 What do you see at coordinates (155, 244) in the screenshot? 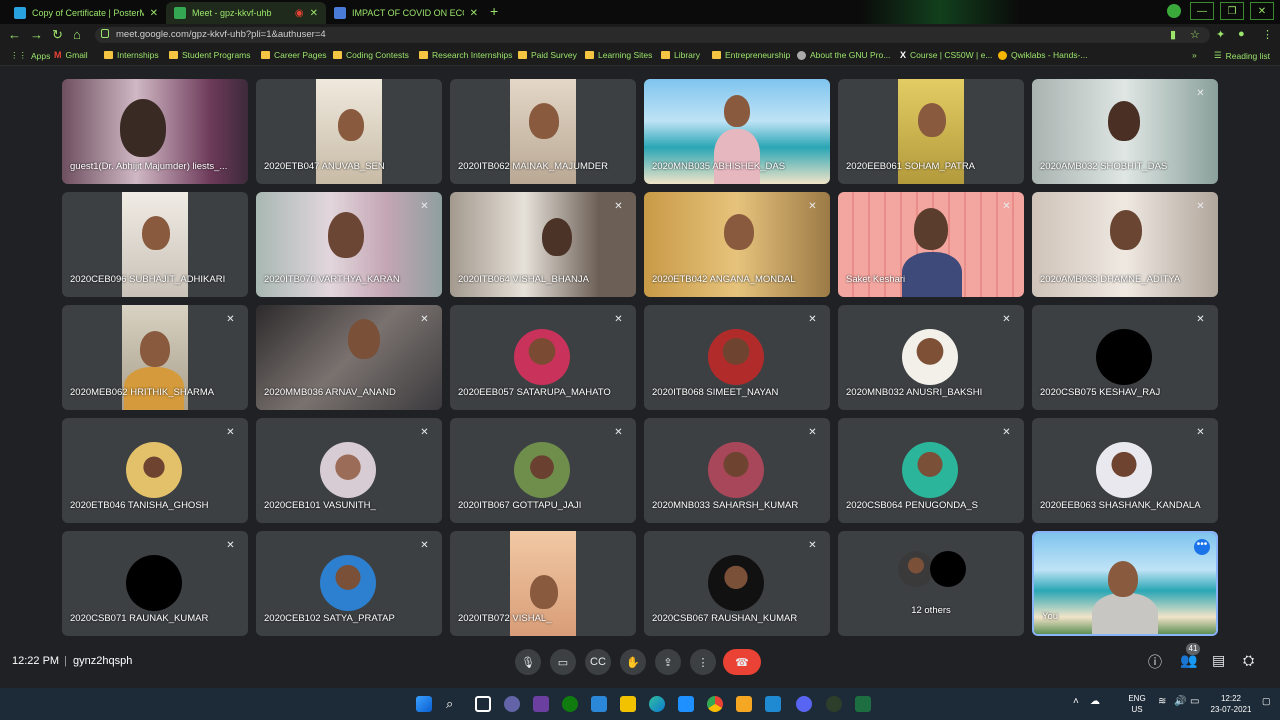
I see `participant-tile: 2020CEB096 SUBHAJIT_ADHIKARI` at bounding box center [155, 244].